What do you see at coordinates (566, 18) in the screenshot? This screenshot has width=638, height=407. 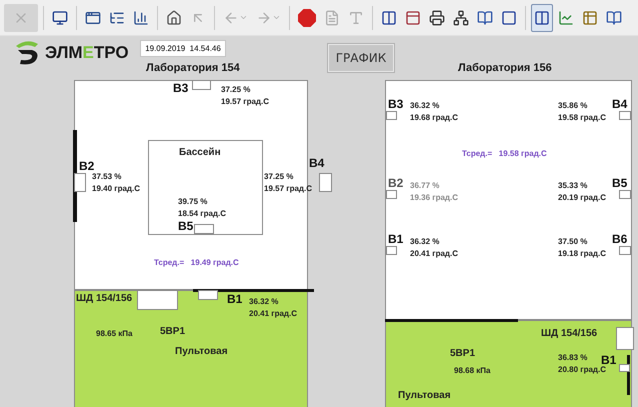 I see `chart-icon` at bounding box center [566, 18].